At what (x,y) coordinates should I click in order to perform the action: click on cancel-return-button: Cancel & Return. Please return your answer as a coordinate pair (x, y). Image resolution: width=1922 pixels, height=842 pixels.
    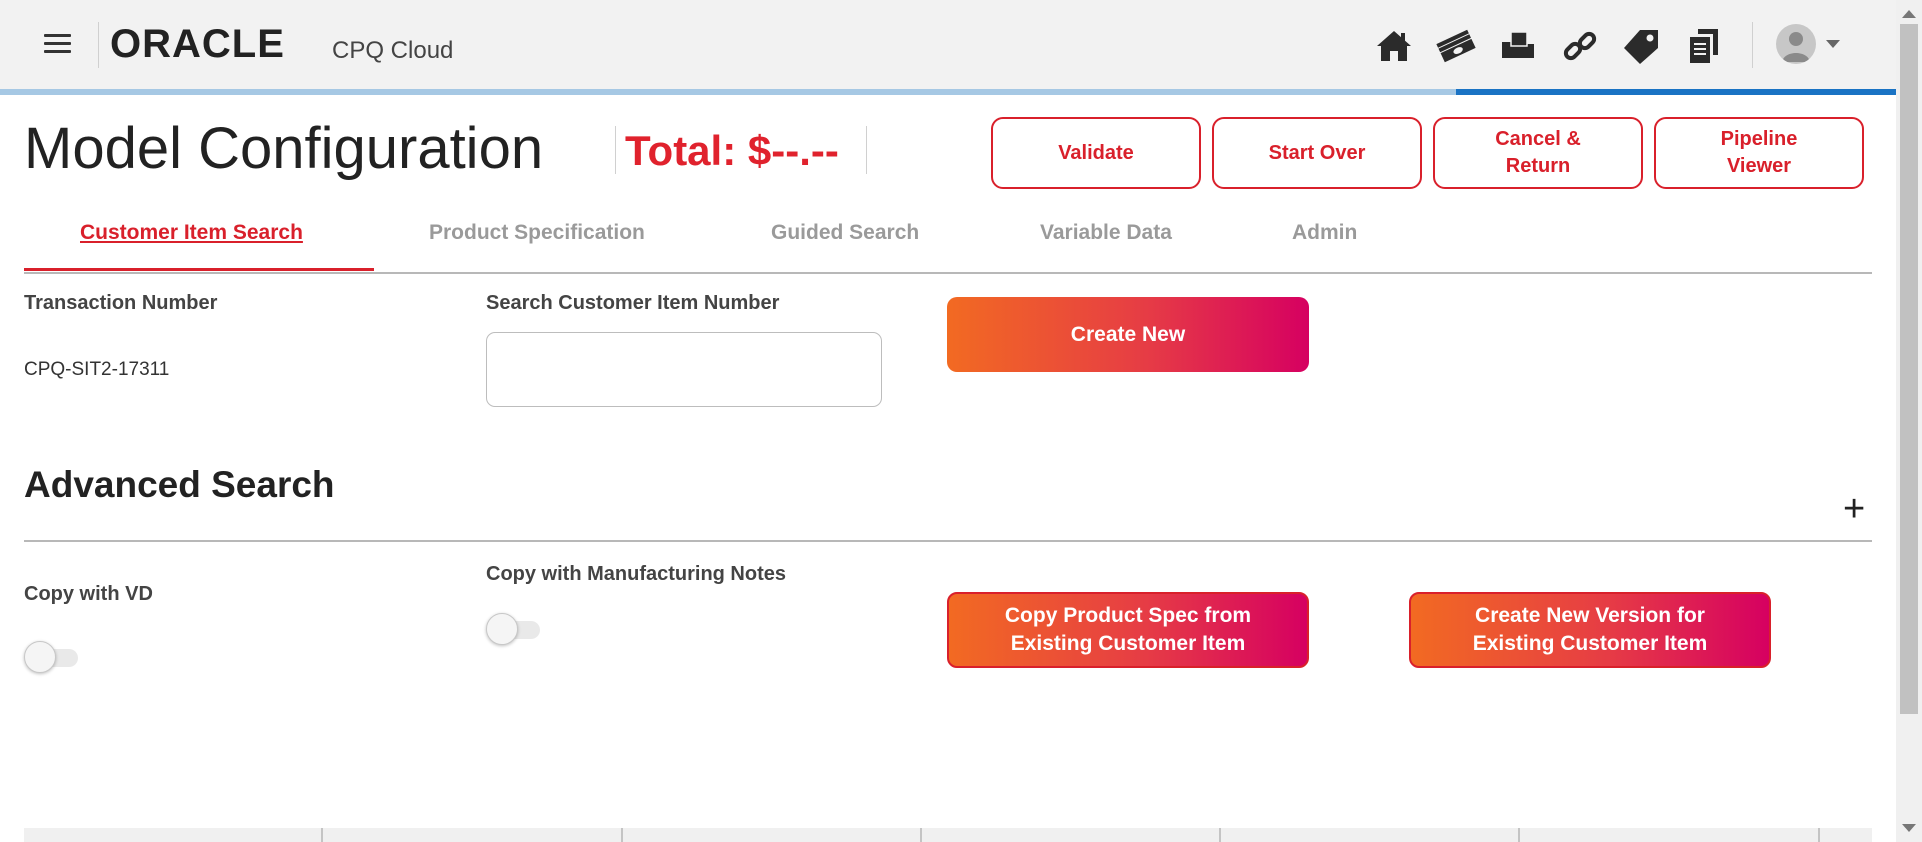
    Looking at the image, I should click on (1538, 153).